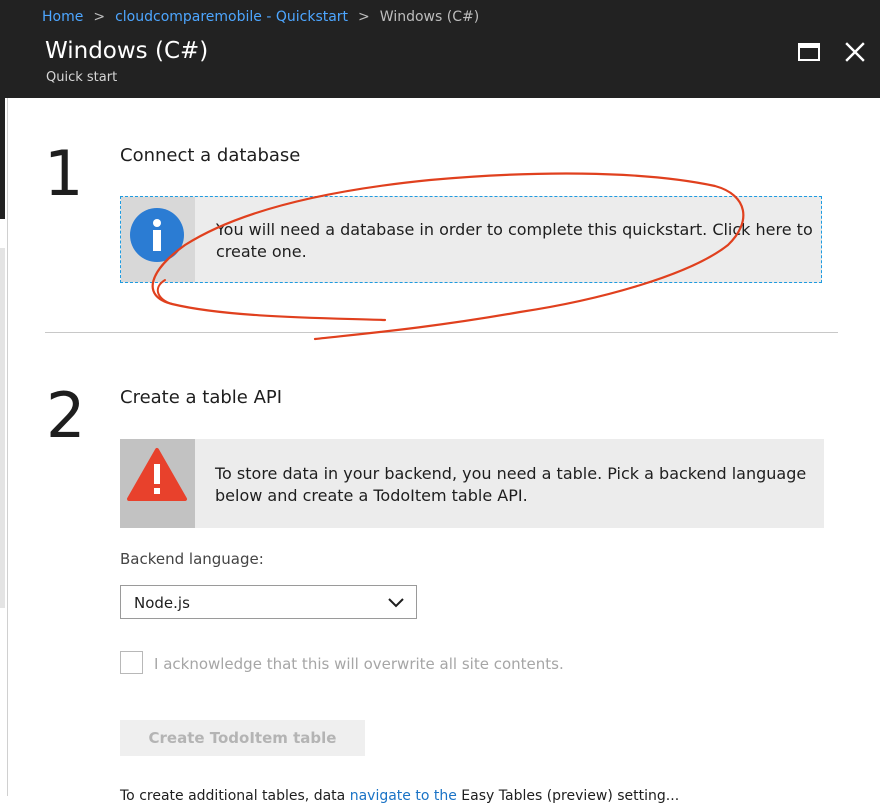 The height and width of the screenshot is (804, 880). I want to click on create-table-button: Create TodoItem table, so click(242, 738).